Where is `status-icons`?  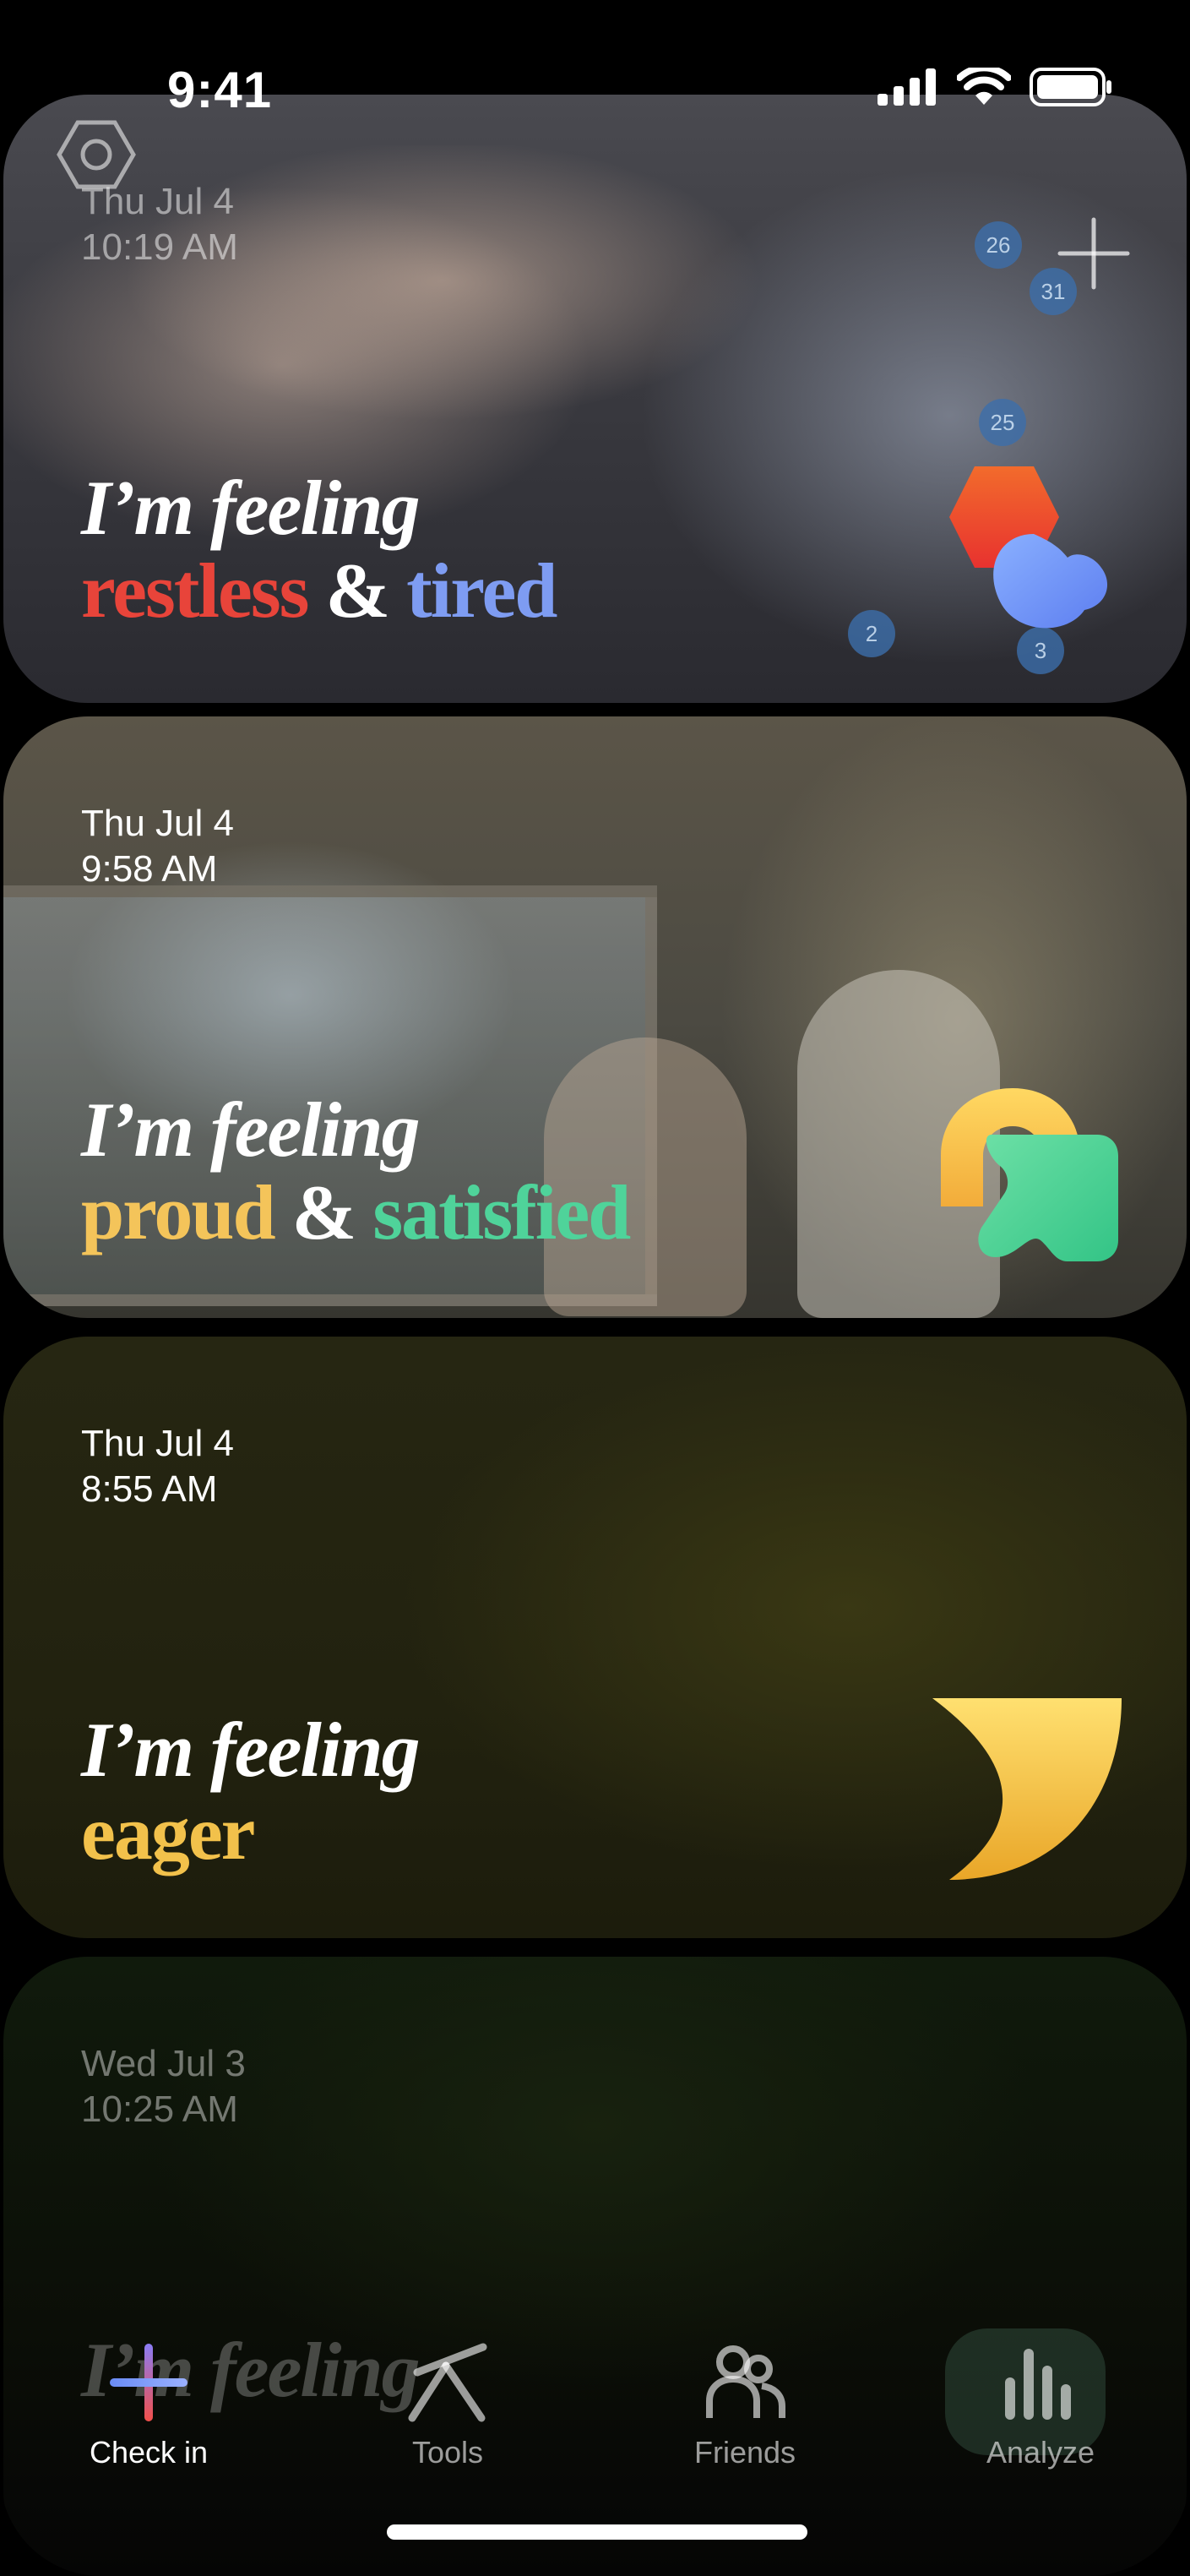
status-icons is located at coordinates (996, 87).